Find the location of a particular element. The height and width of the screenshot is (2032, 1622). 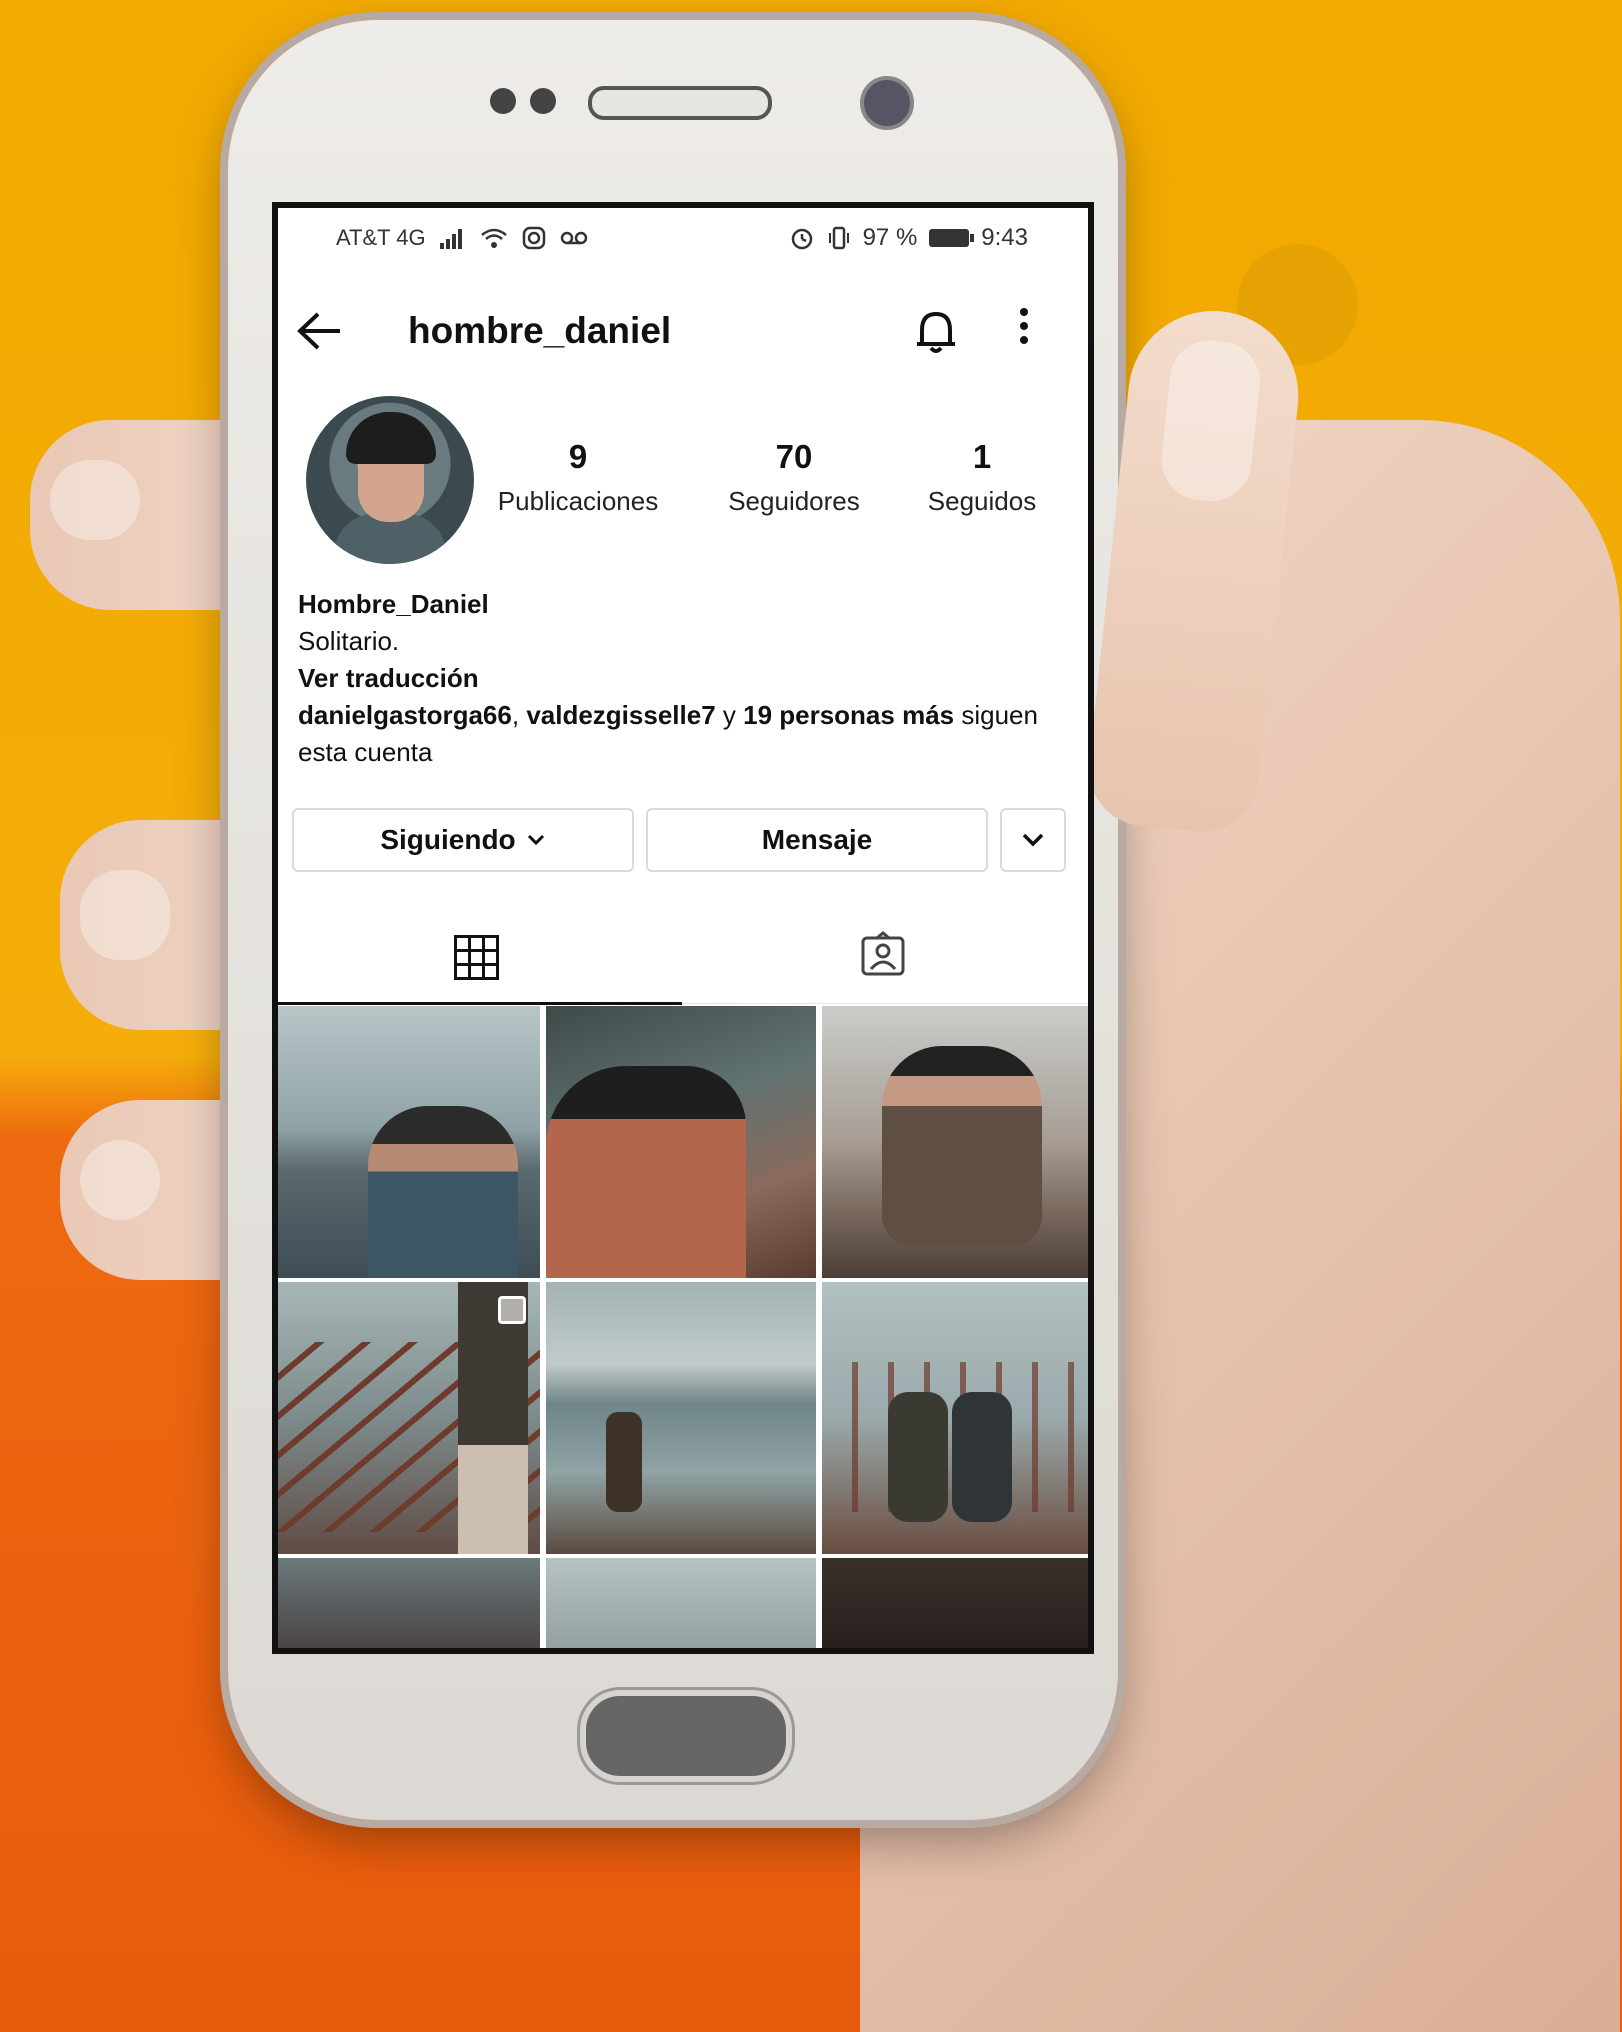

profile-tabs is located at coordinates (683, 954).